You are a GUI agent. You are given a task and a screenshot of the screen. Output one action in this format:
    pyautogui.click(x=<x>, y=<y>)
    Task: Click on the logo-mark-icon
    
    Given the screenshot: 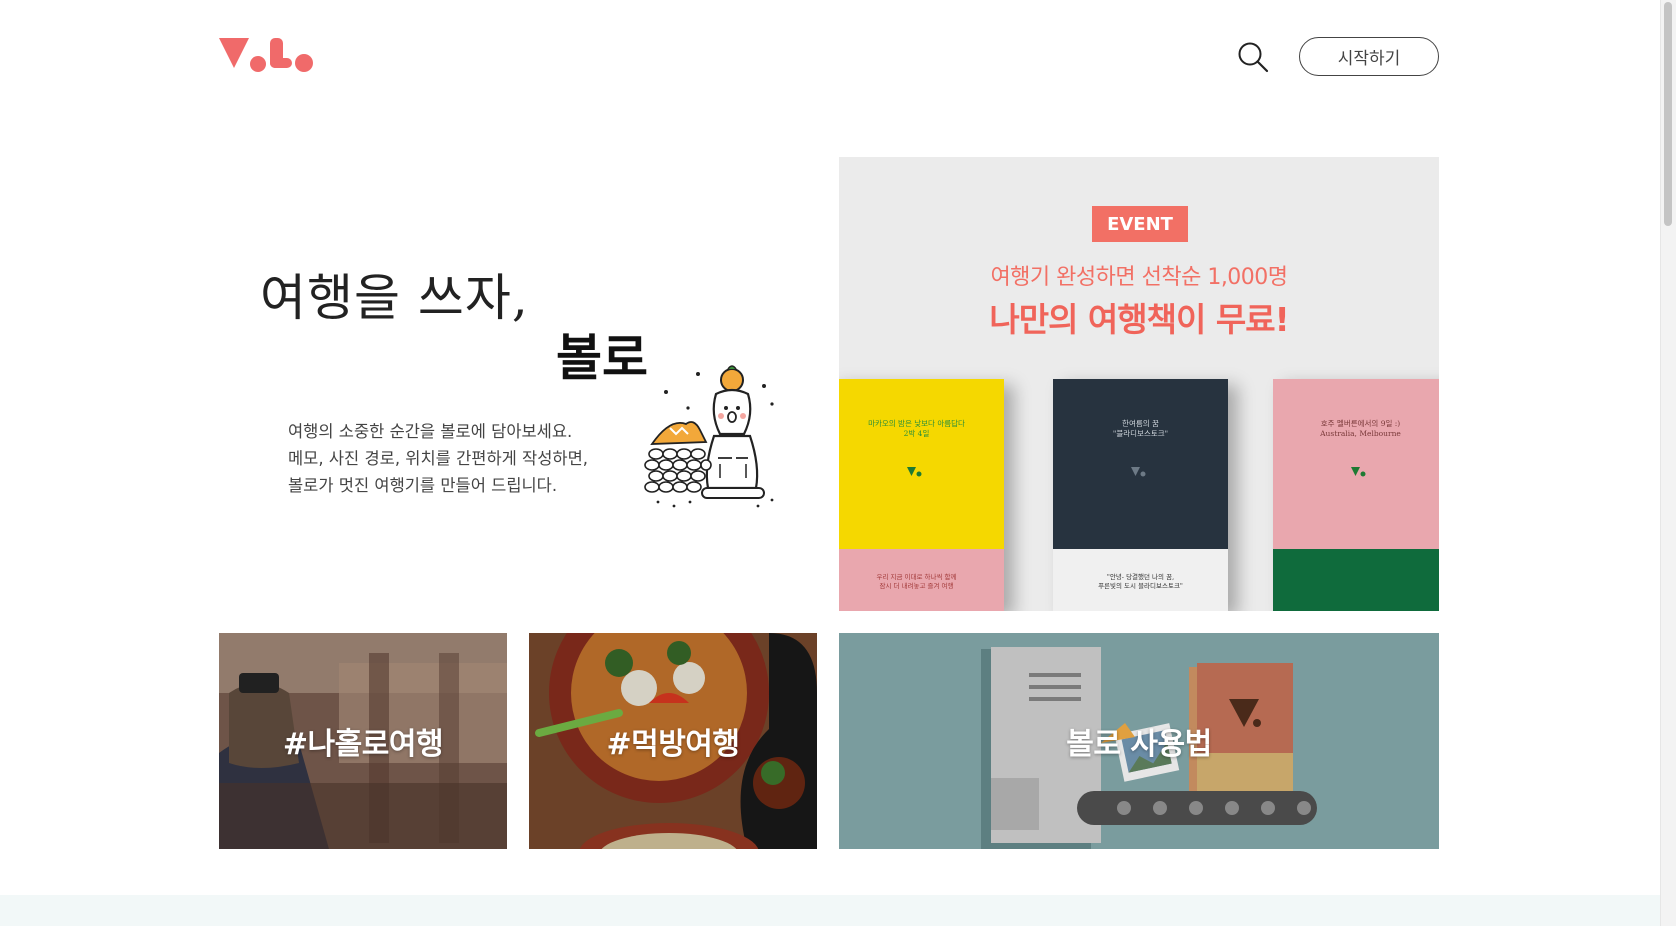 What is the action you would take?
    pyautogui.click(x=266, y=55)
    